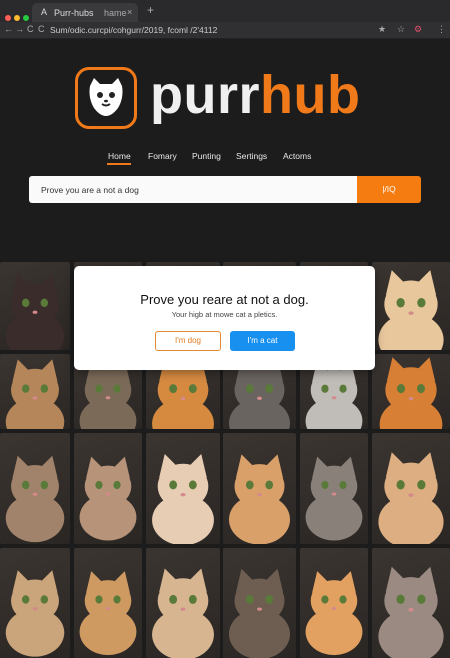 This screenshot has width=450, height=658. What do you see at coordinates (115, 13) in the screenshot?
I see `tab-hint: hame` at bounding box center [115, 13].